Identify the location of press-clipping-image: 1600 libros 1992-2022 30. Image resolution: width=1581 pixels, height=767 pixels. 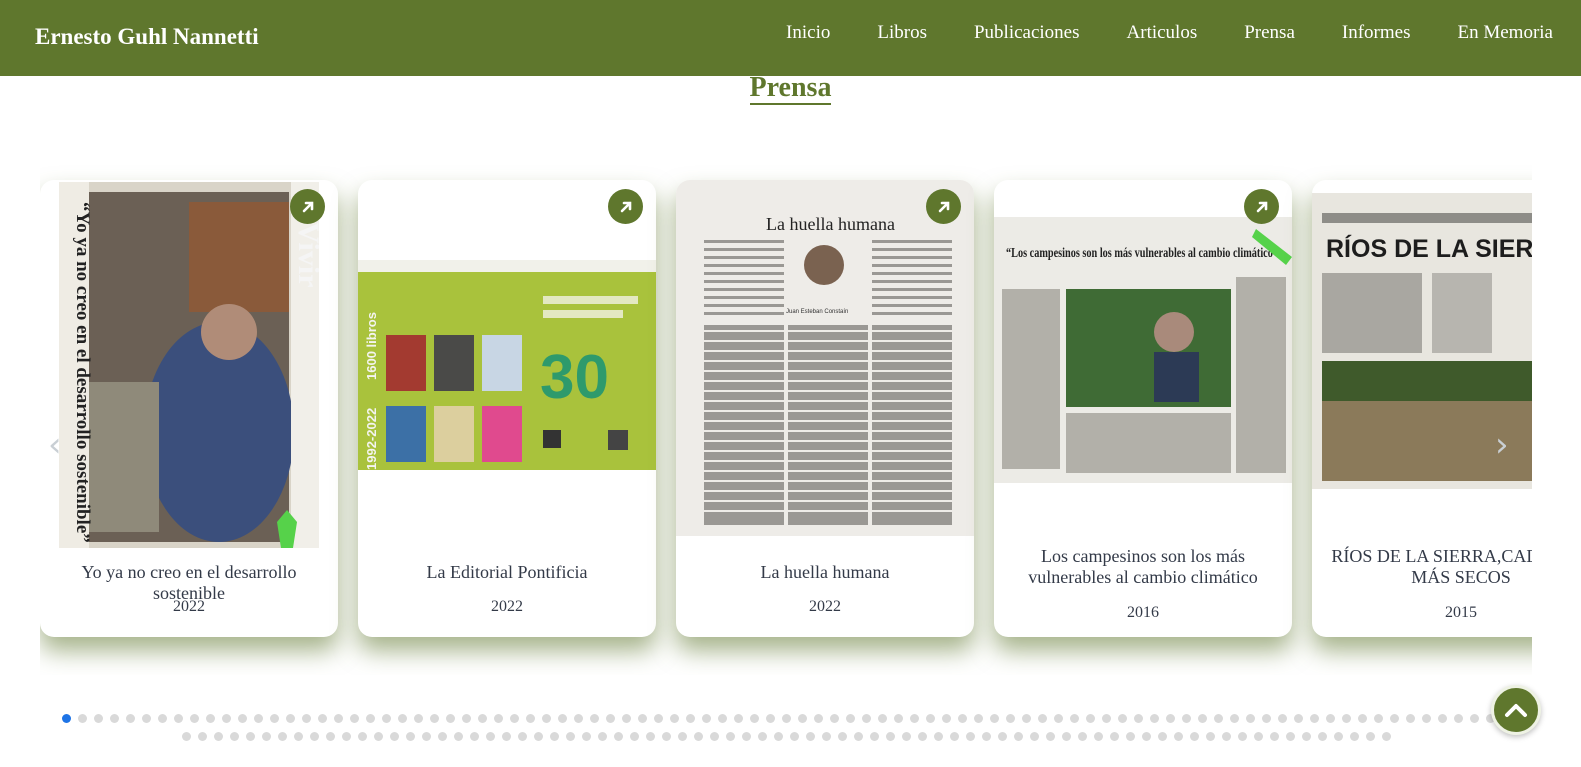
(507, 365).